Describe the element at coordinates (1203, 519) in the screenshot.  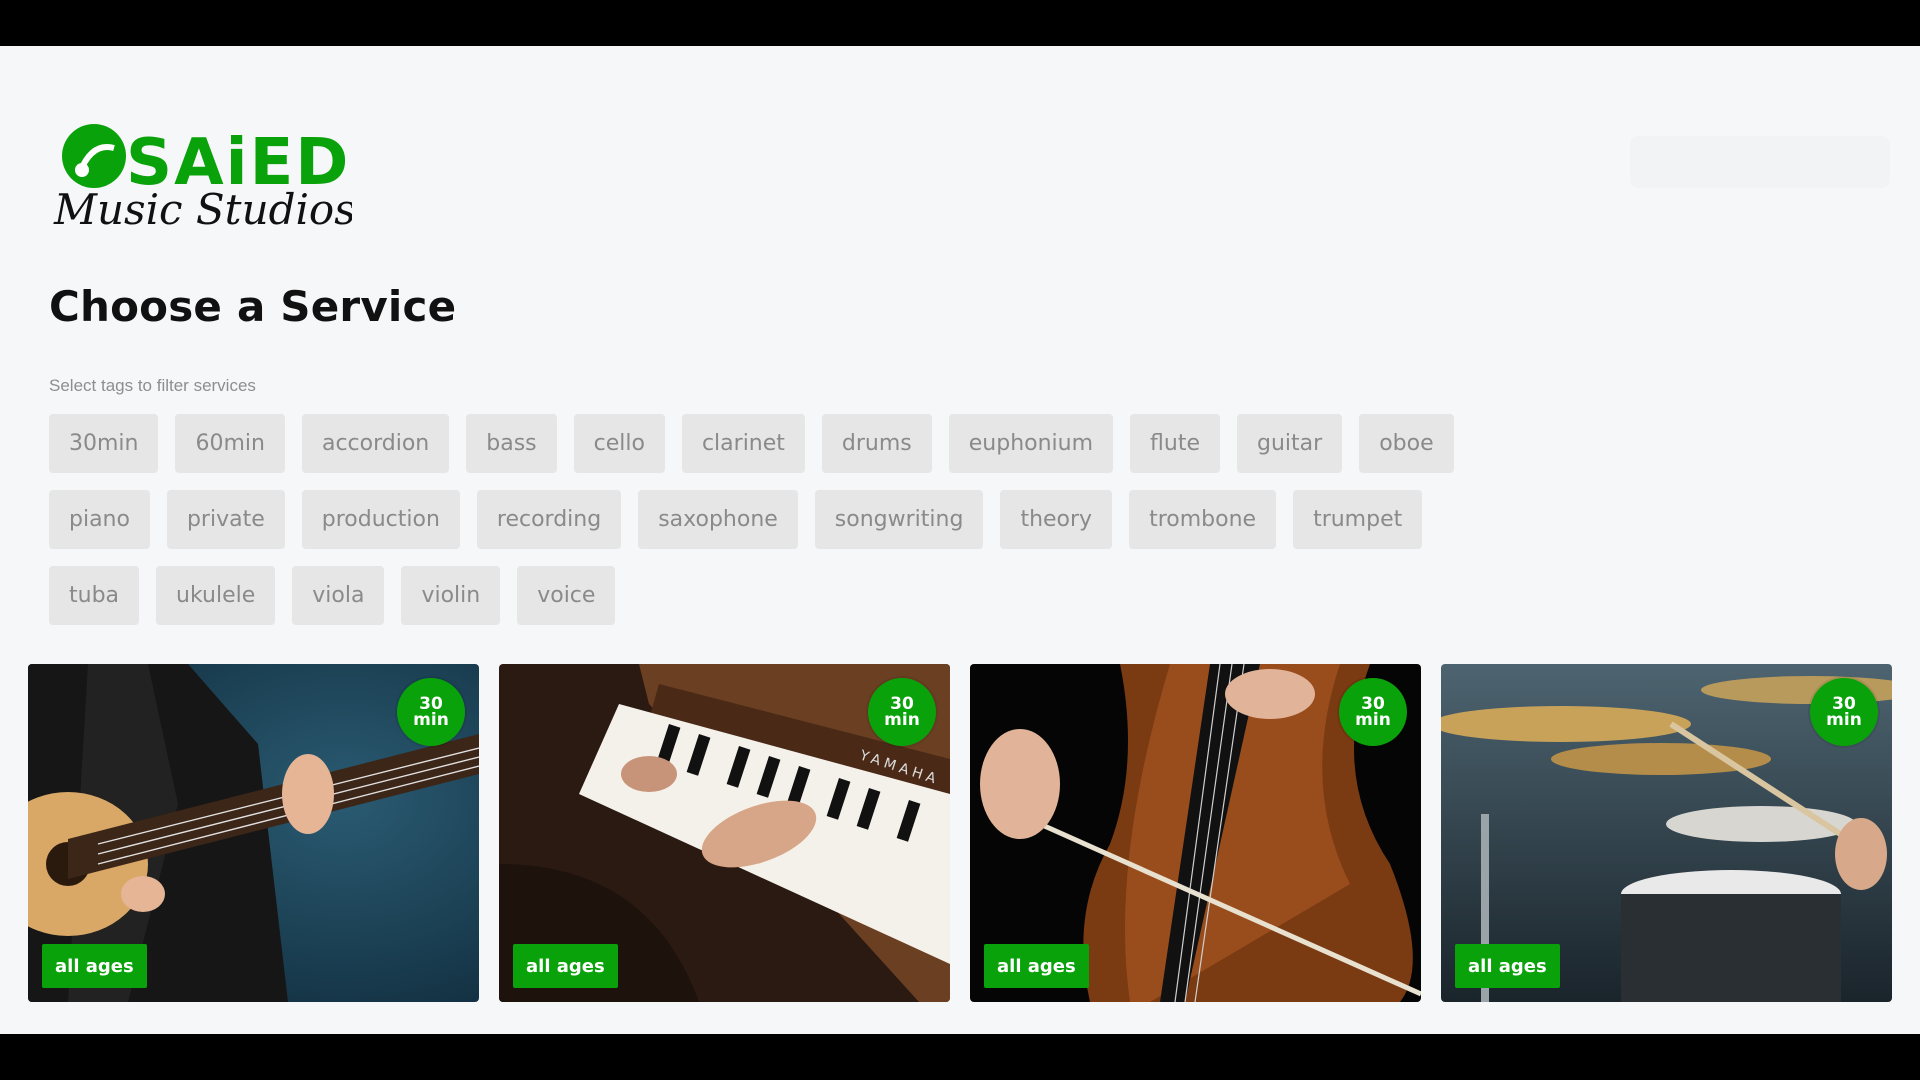
I see `tag-trombone: trombone` at that location.